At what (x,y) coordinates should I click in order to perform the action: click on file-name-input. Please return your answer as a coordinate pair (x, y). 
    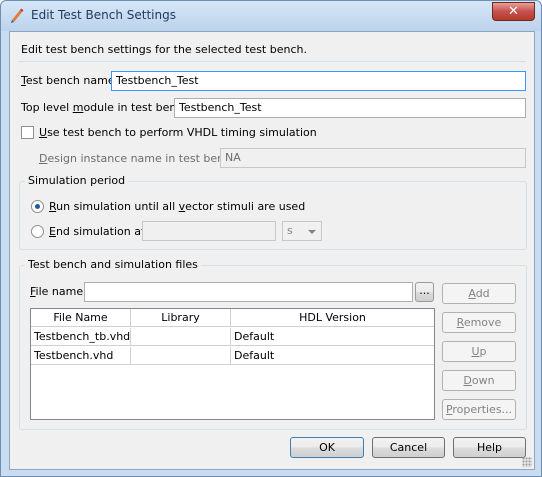
    Looking at the image, I should click on (248, 292).